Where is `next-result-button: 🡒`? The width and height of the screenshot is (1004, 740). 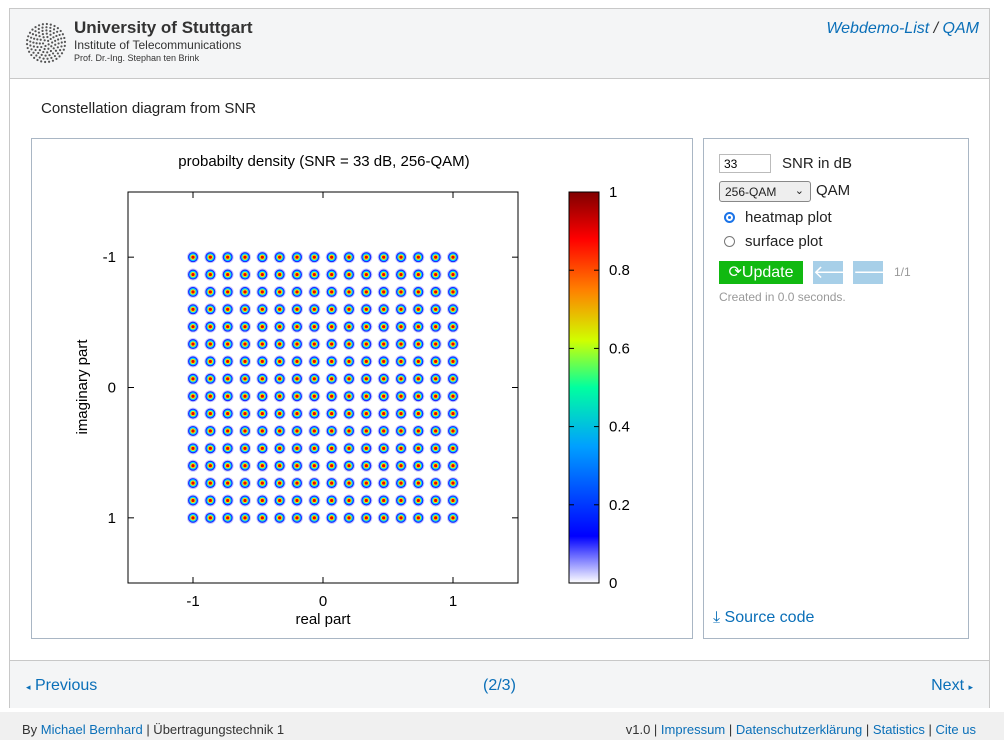 next-result-button: 🡒 is located at coordinates (877, 272).